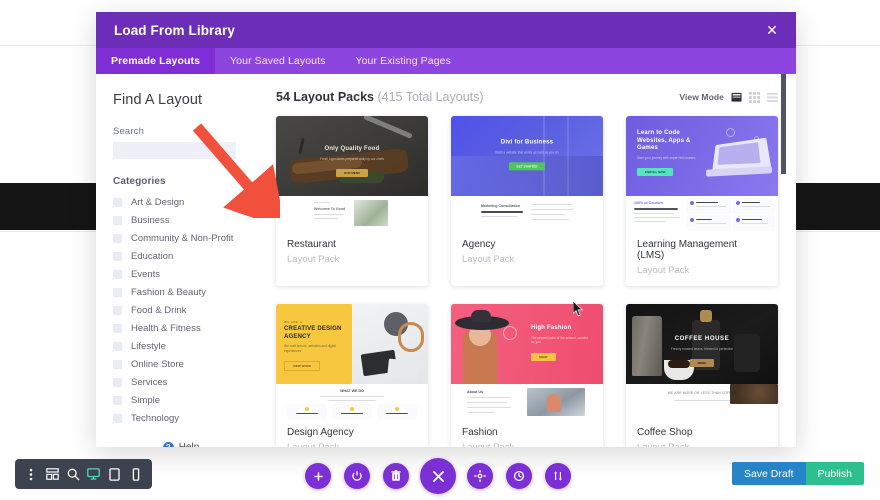  I want to click on history-clock-icon, so click(519, 476).